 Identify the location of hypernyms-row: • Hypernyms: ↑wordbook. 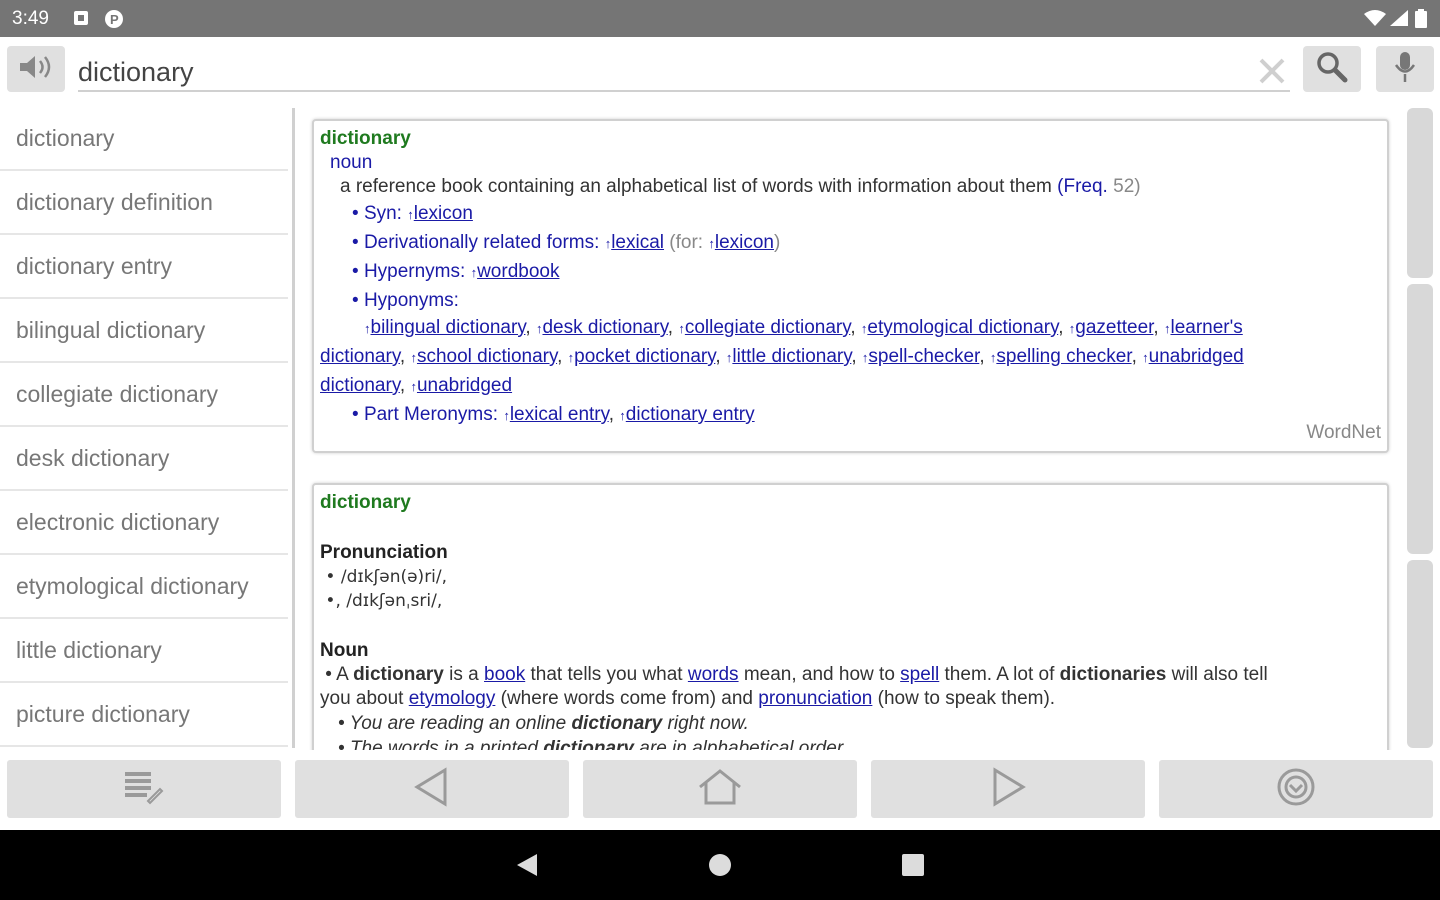
(456, 271).